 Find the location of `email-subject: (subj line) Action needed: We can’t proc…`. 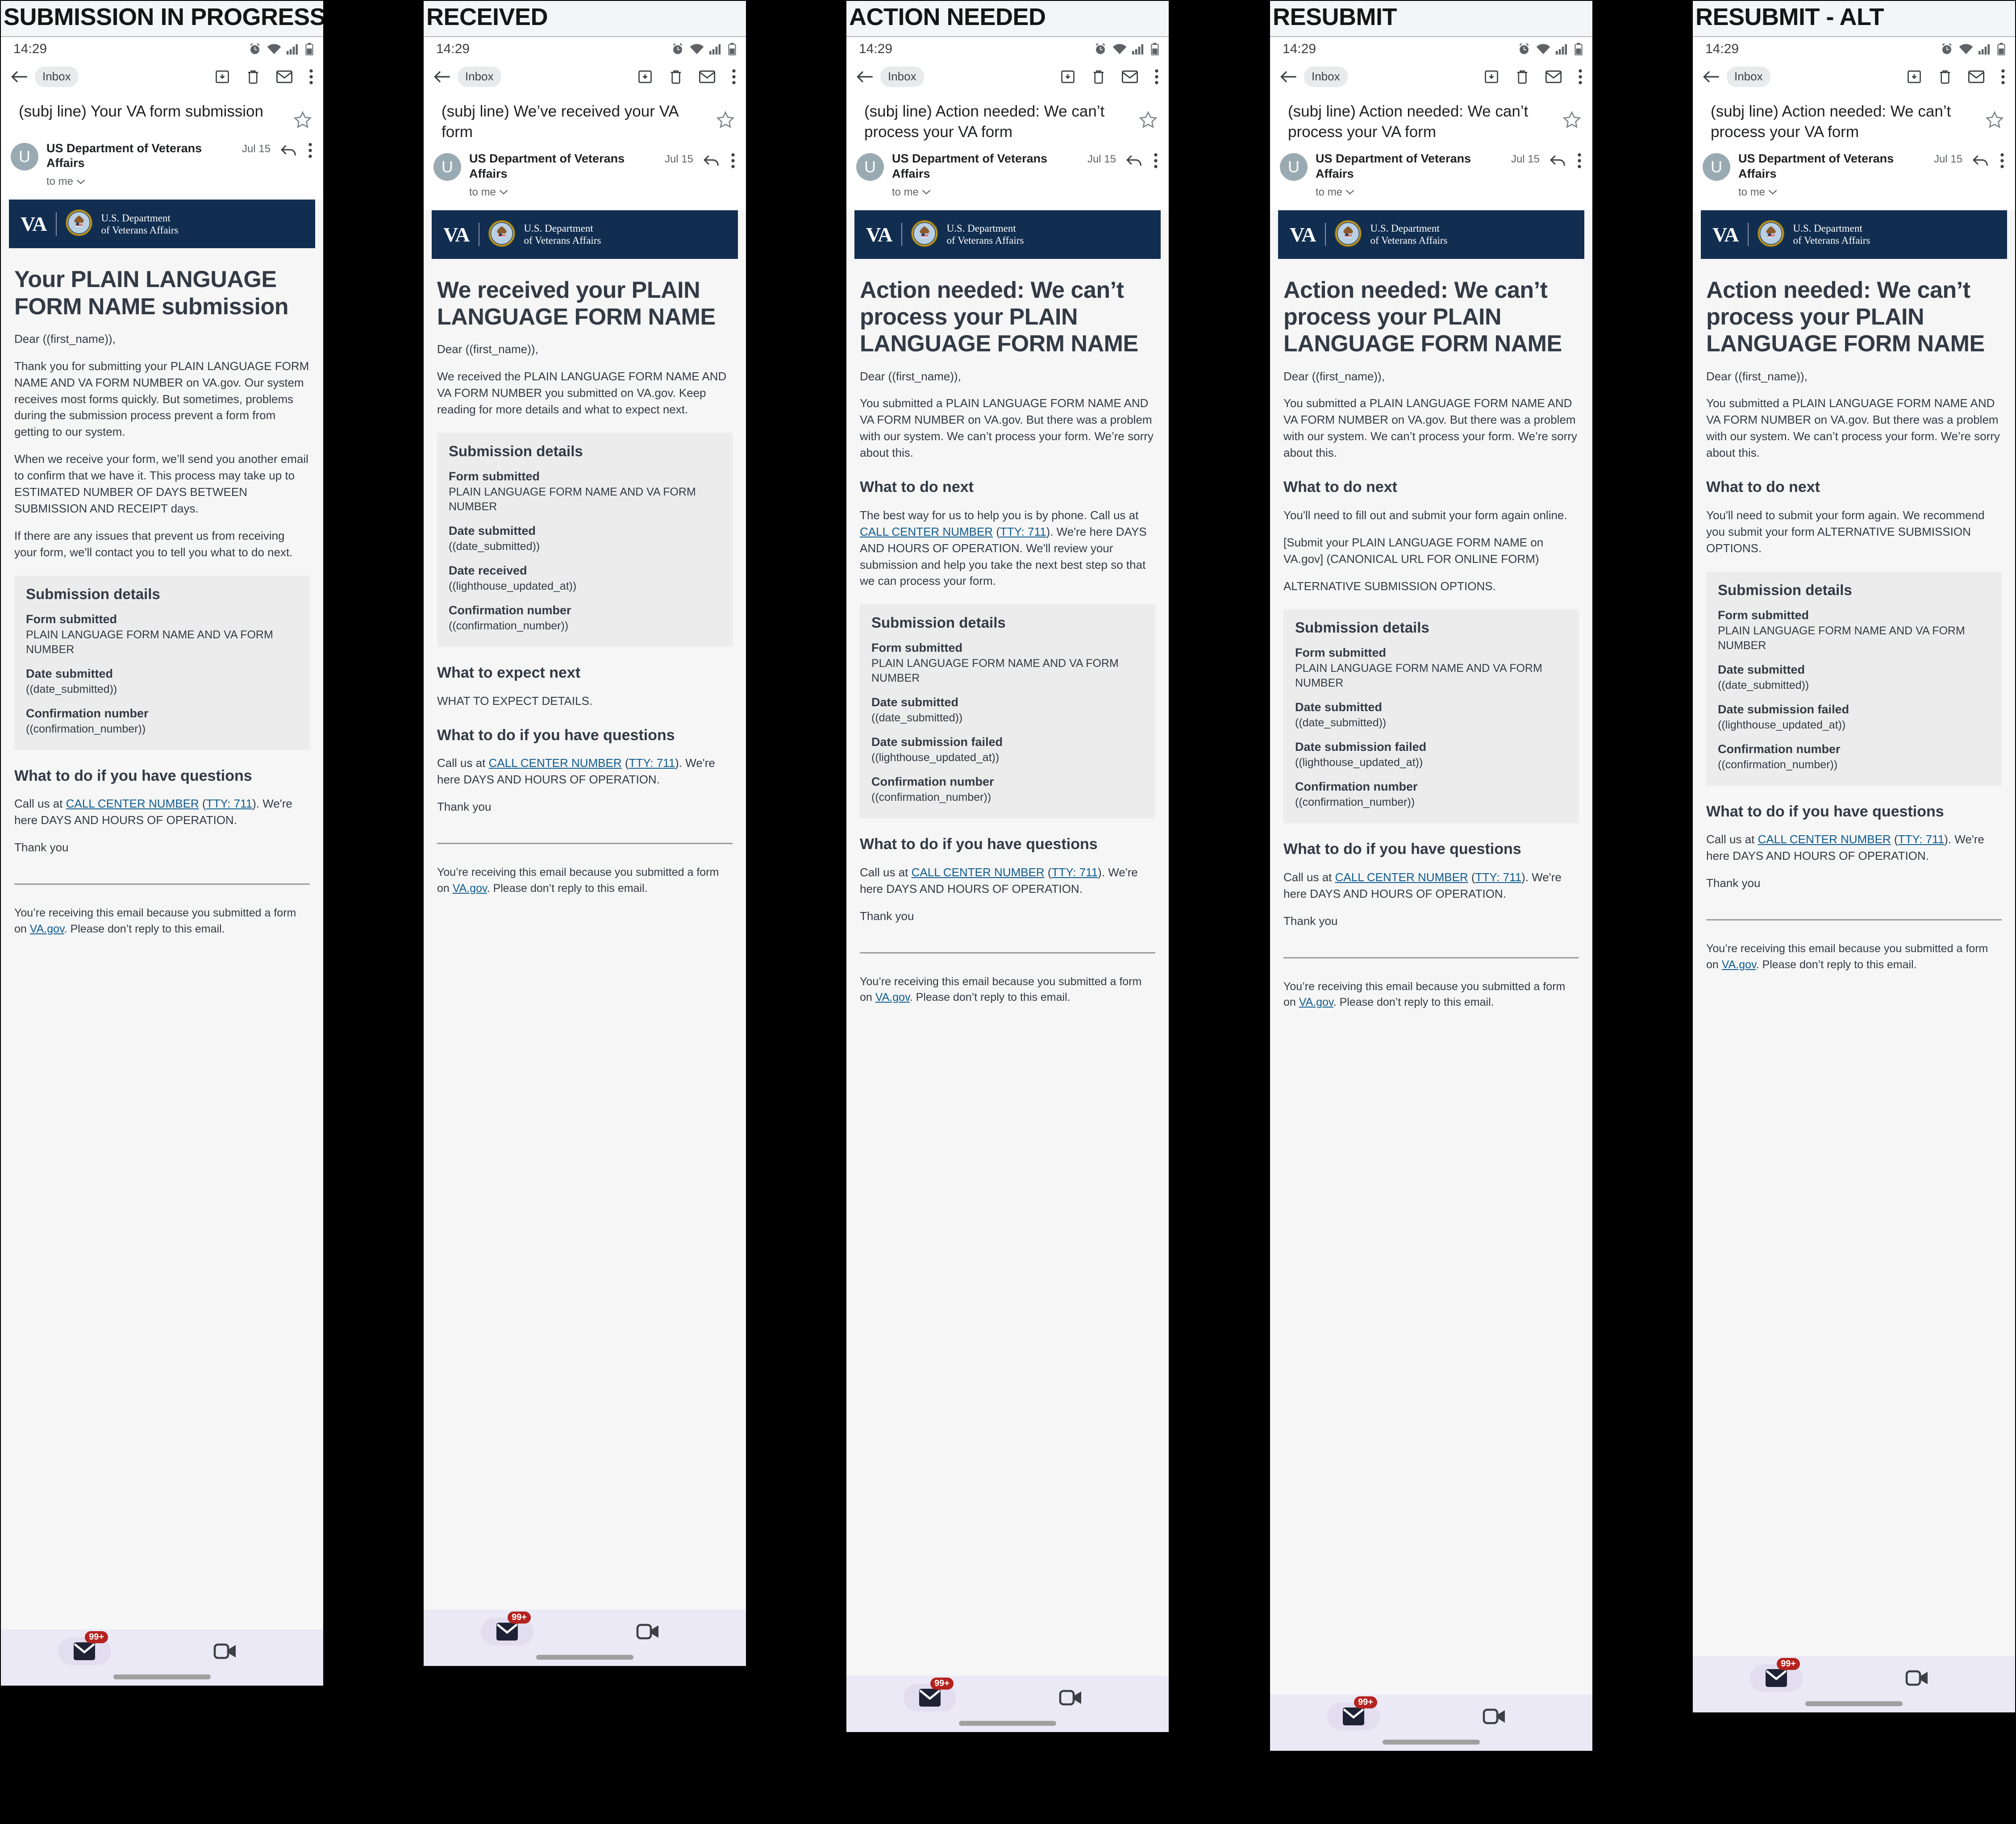

email-subject: (subj line) Action needed: We can’t proc… is located at coordinates (1408, 121).